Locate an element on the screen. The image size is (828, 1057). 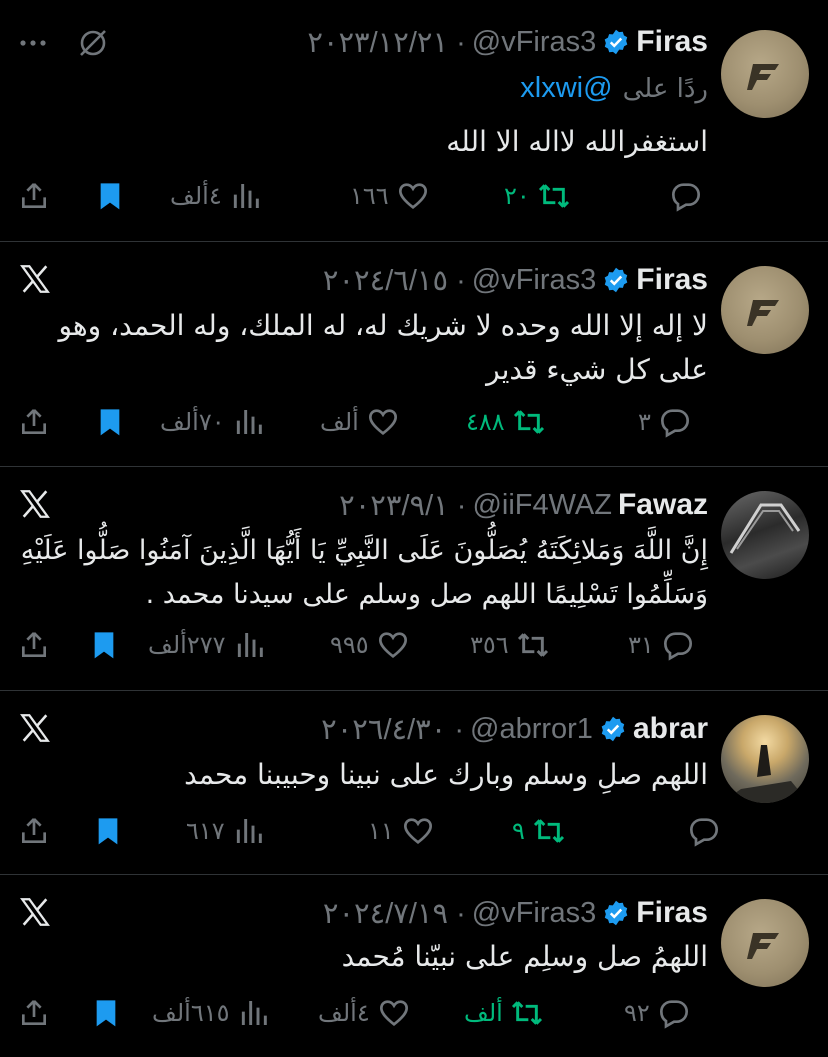
date: ٢٠٢٣/٩/١ · is located at coordinates (402, 505).